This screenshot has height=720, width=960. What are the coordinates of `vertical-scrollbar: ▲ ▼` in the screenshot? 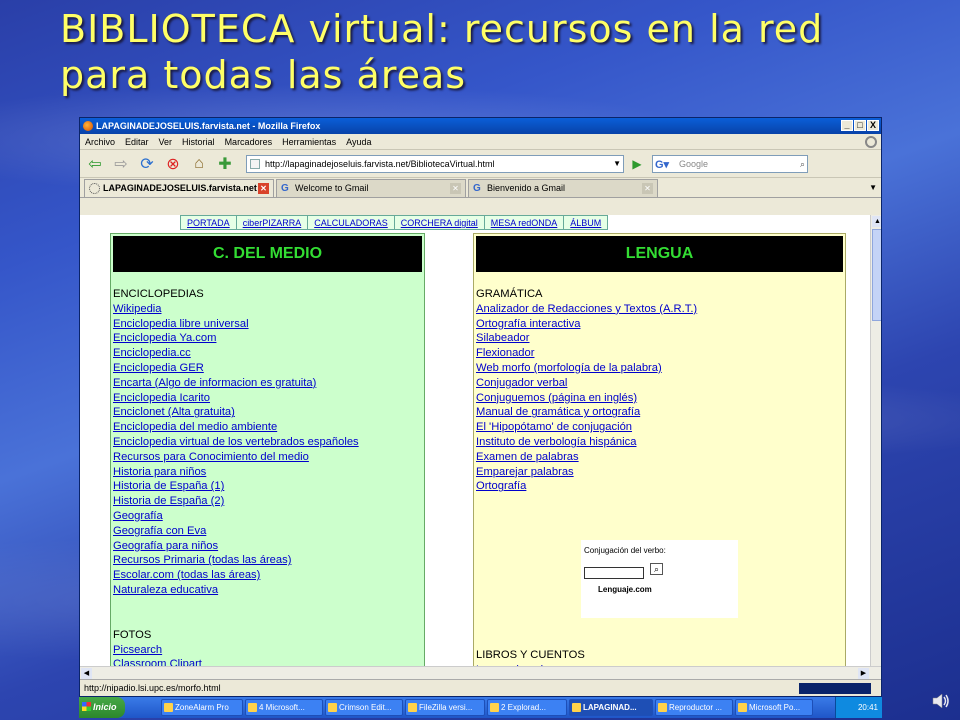 It's located at (875, 448).